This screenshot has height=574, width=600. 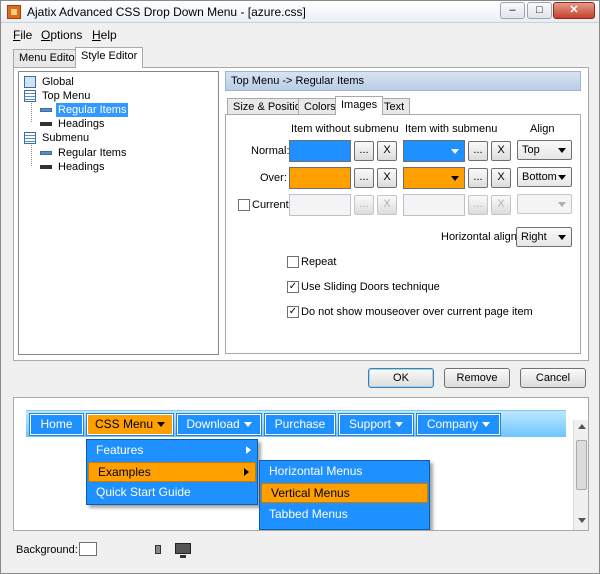 I want to click on horizontal-align-select: Right, so click(x=544, y=237).